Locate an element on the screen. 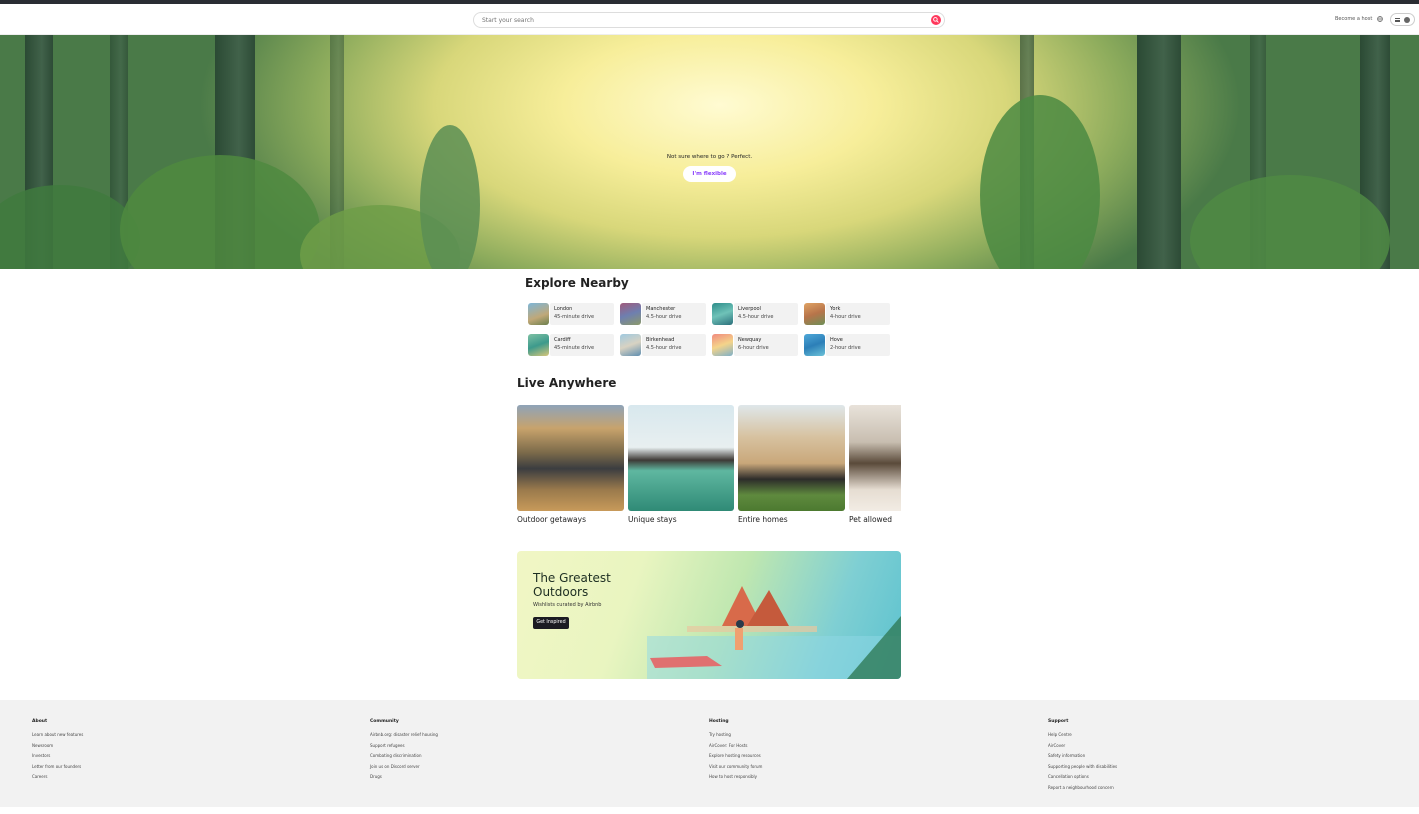 Image resolution: width=1419 pixels, height=814 pixels. nearby-card: Newquay 6-hour drive is located at coordinates (766, 345).